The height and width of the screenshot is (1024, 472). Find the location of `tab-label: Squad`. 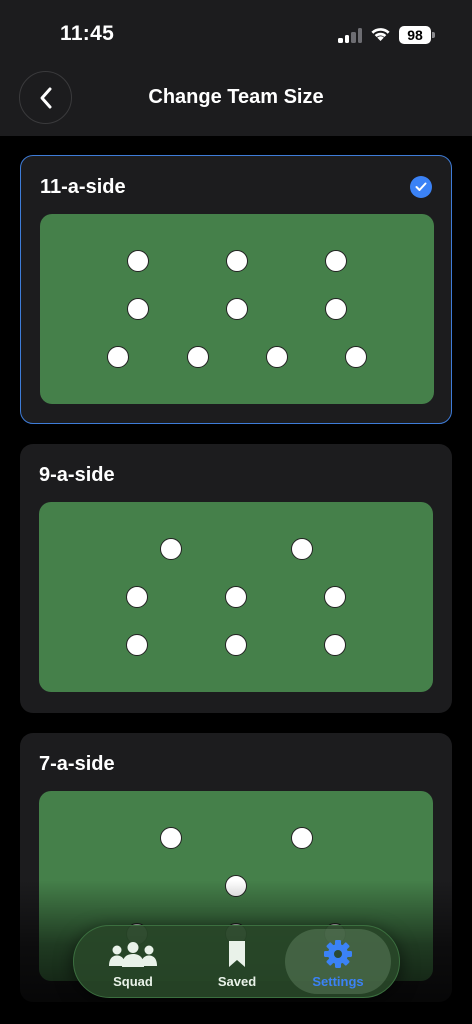

tab-label: Squad is located at coordinates (133, 981).